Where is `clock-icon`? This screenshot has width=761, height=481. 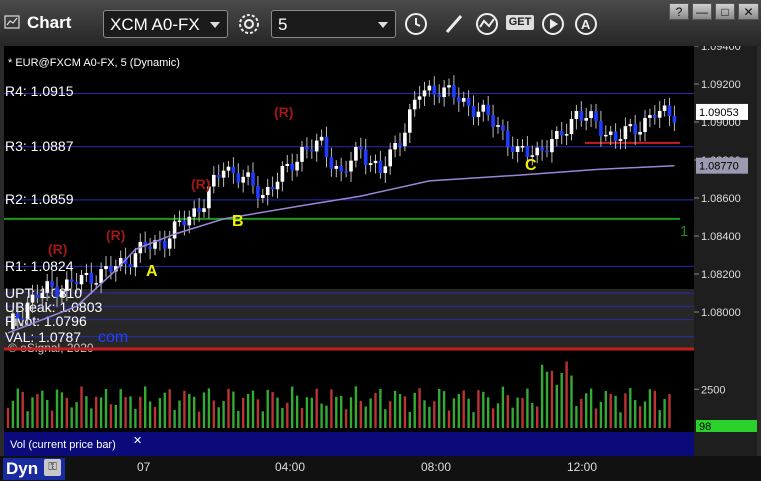 clock-icon is located at coordinates (416, 24).